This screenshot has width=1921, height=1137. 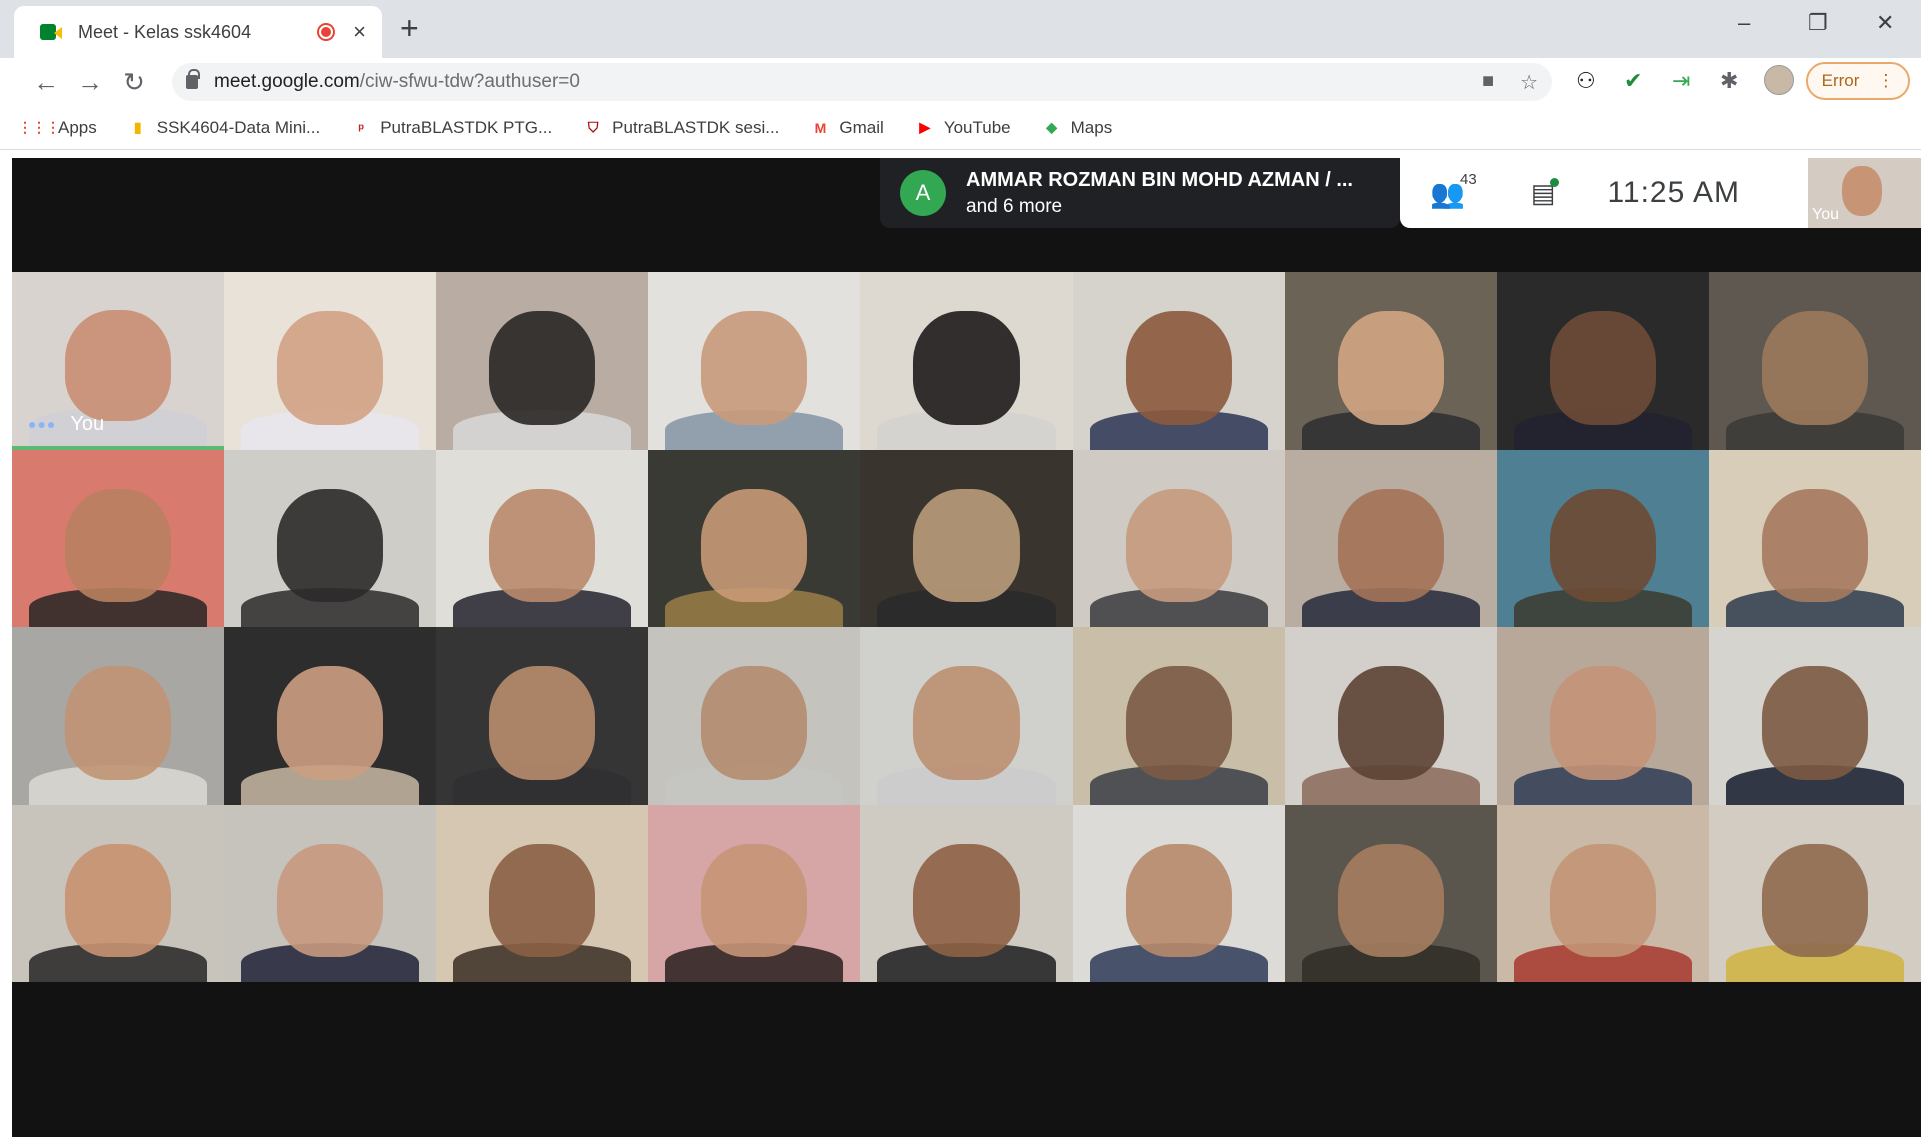 What do you see at coordinates (42, 424) in the screenshot?
I see `speaking-indicator-icon: ●●●` at bounding box center [42, 424].